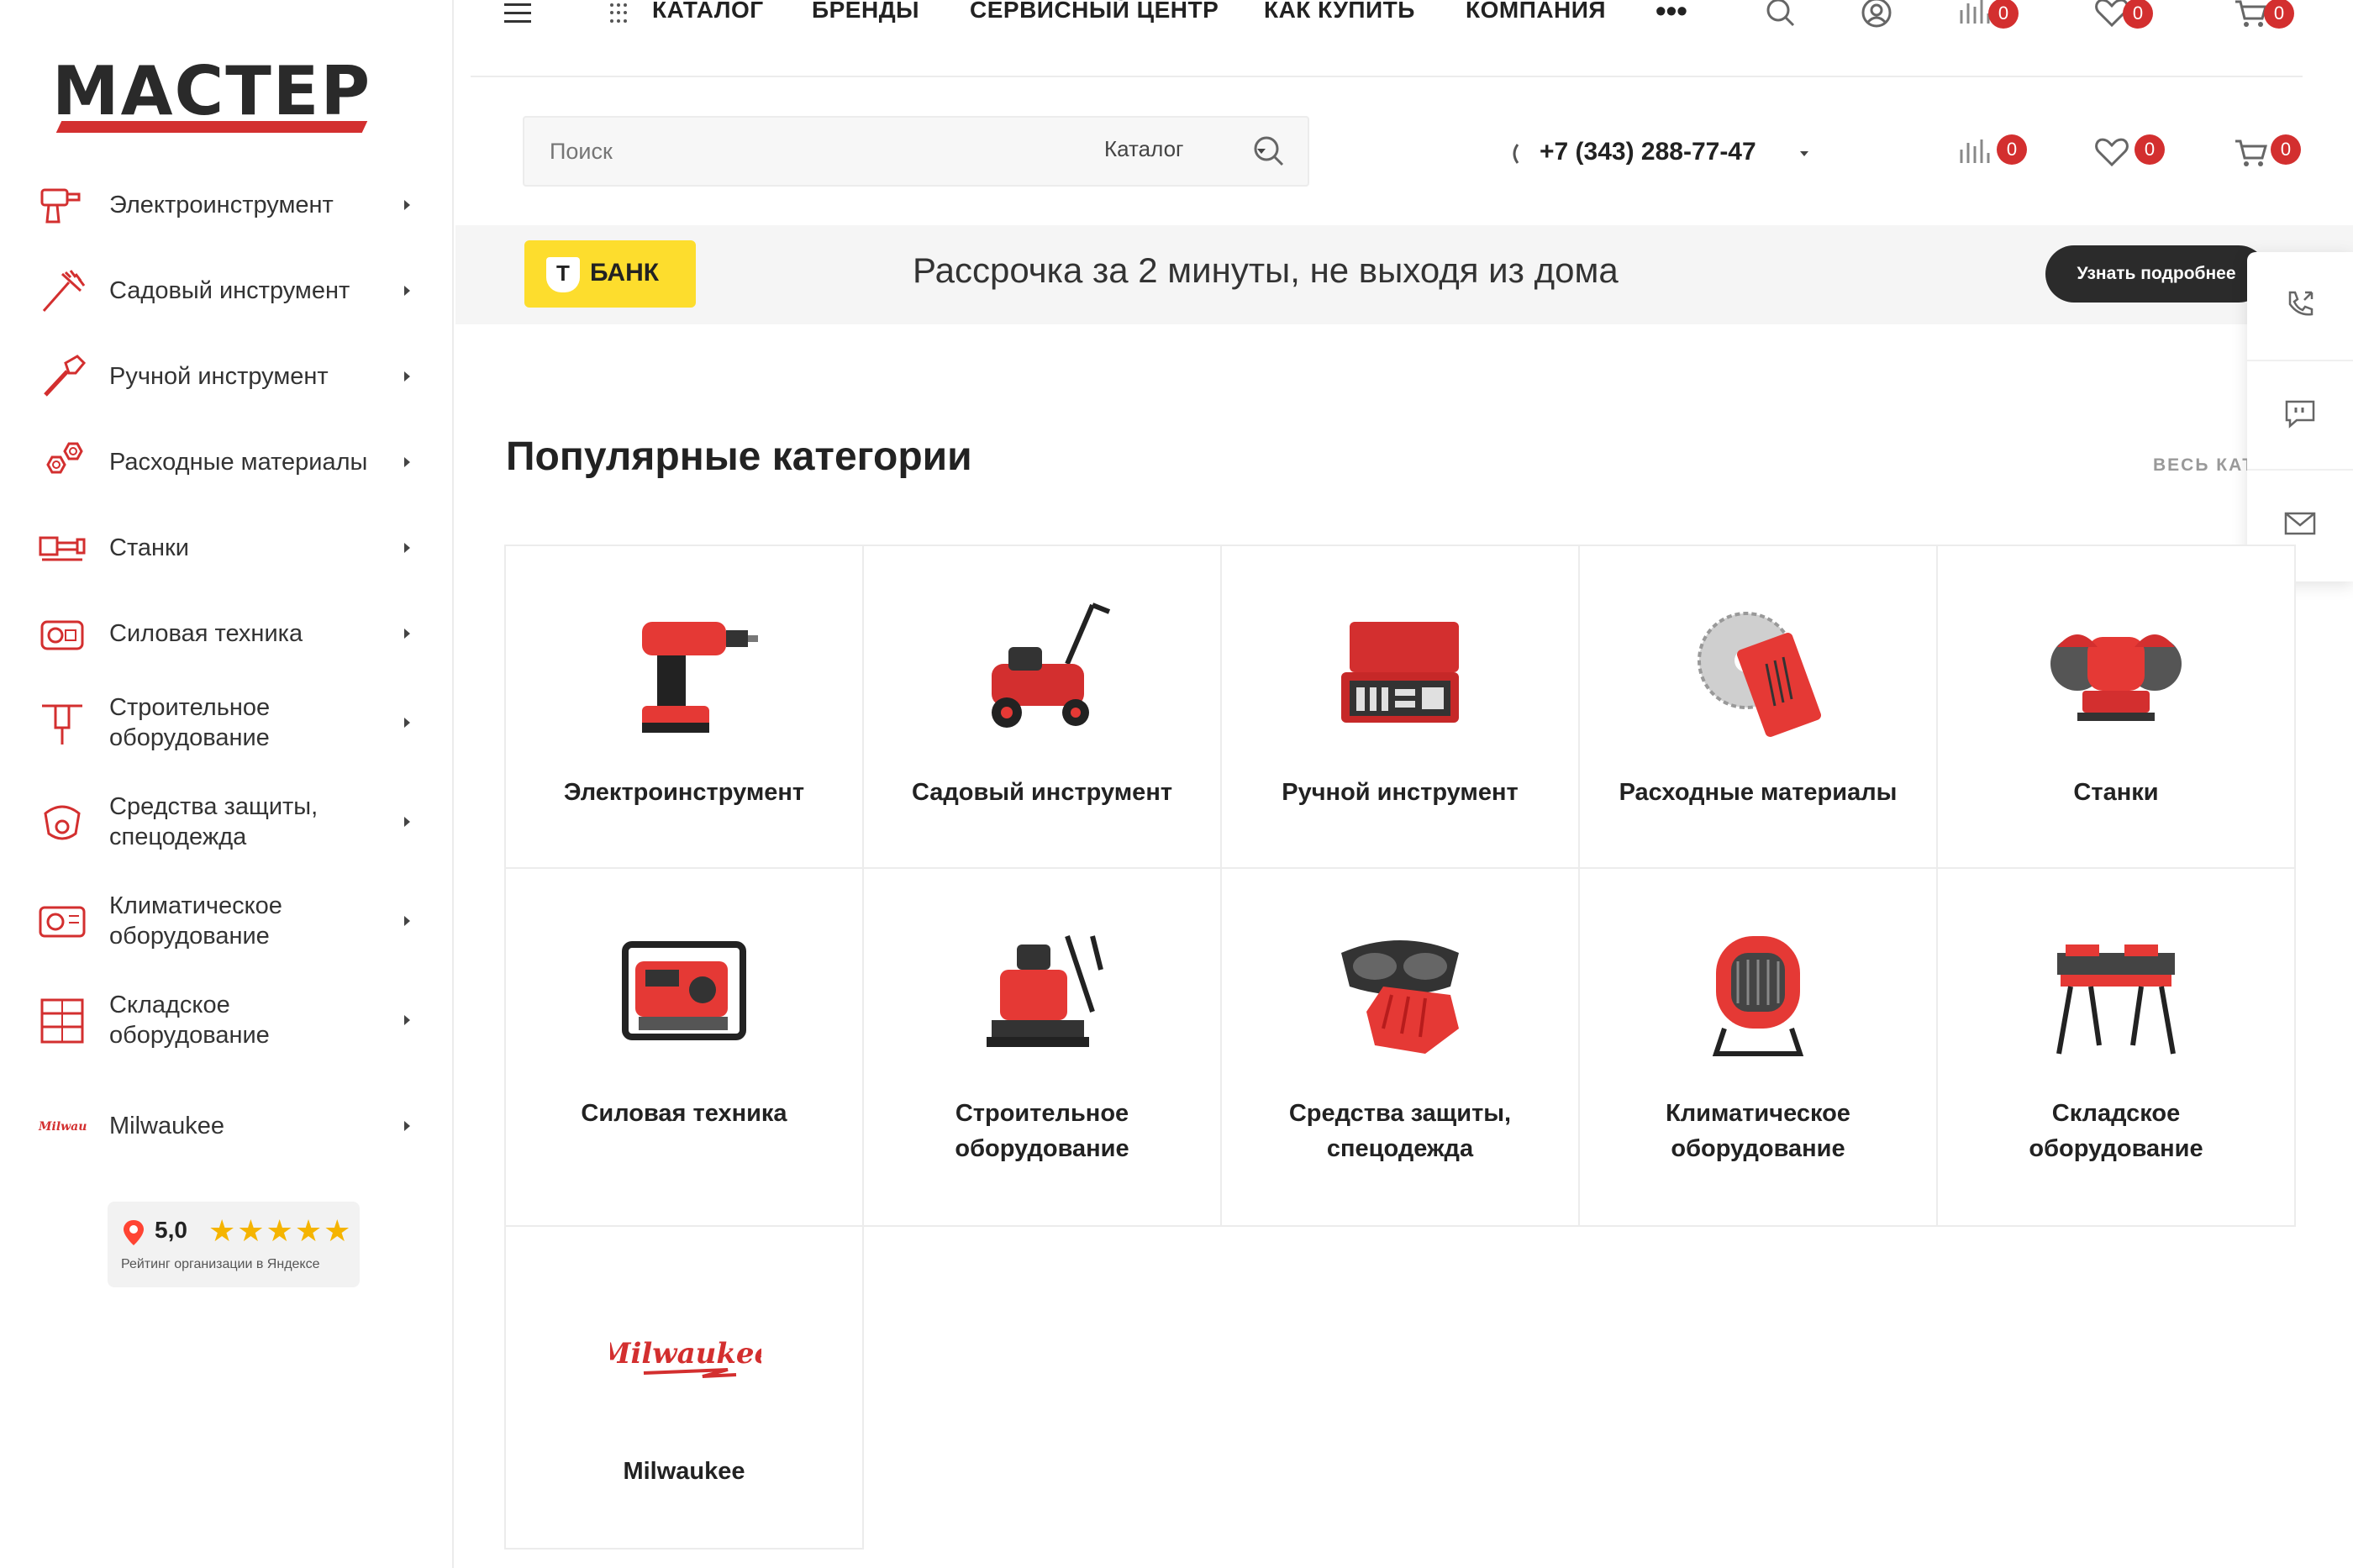 This screenshot has height=1568, width=2353. I want to click on category-card-construction: Строительное оборудование, so click(1042, 1047).